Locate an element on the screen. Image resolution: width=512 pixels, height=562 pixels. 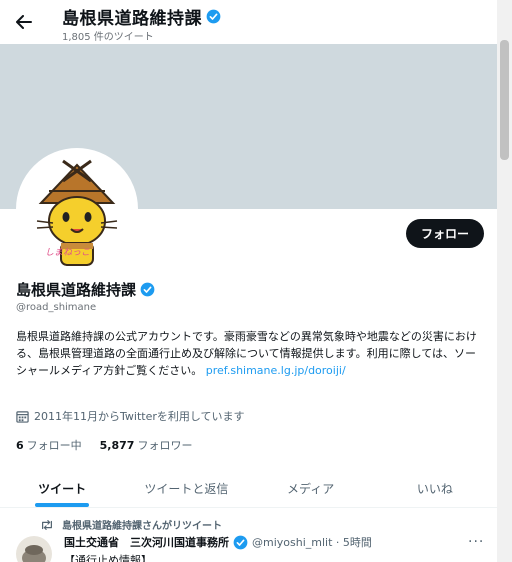
profile-header: 島根県道路維持課 1,805 件のツイート is located at coordinates (256, 22).